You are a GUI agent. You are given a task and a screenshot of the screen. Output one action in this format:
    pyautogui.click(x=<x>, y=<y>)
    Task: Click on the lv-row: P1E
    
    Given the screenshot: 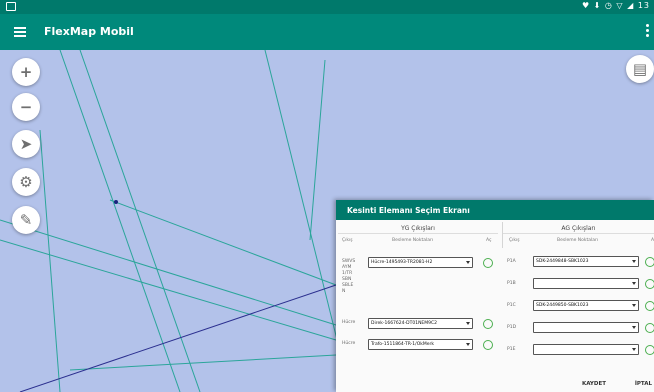 What is the action you would take?
    pyautogui.click(x=578, y=351)
    